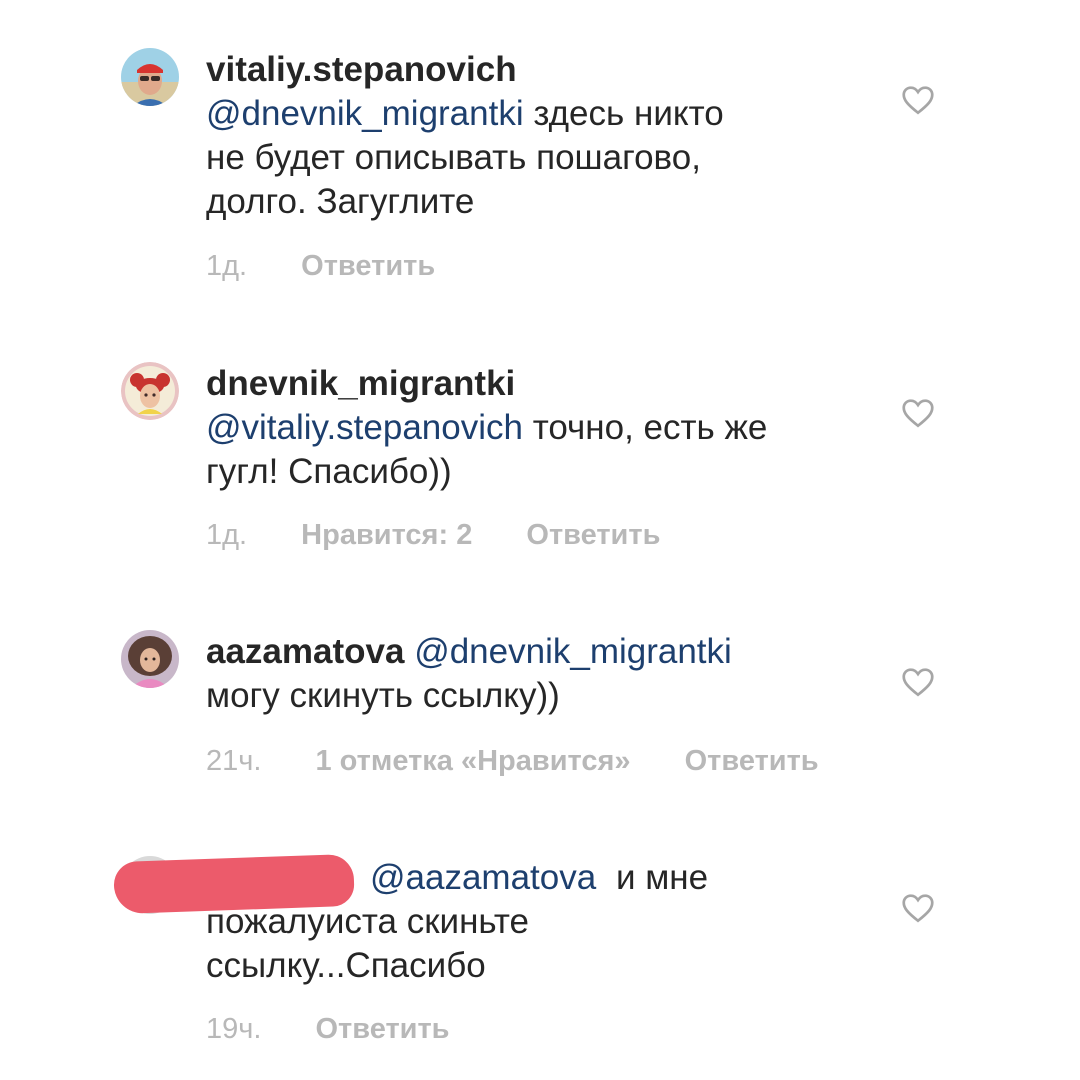 The width and height of the screenshot is (1080, 1080). Describe the element at coordinates (473, 761) in the screenshot. I see `likes-count: 1 отметка «Нравится»` at that location.